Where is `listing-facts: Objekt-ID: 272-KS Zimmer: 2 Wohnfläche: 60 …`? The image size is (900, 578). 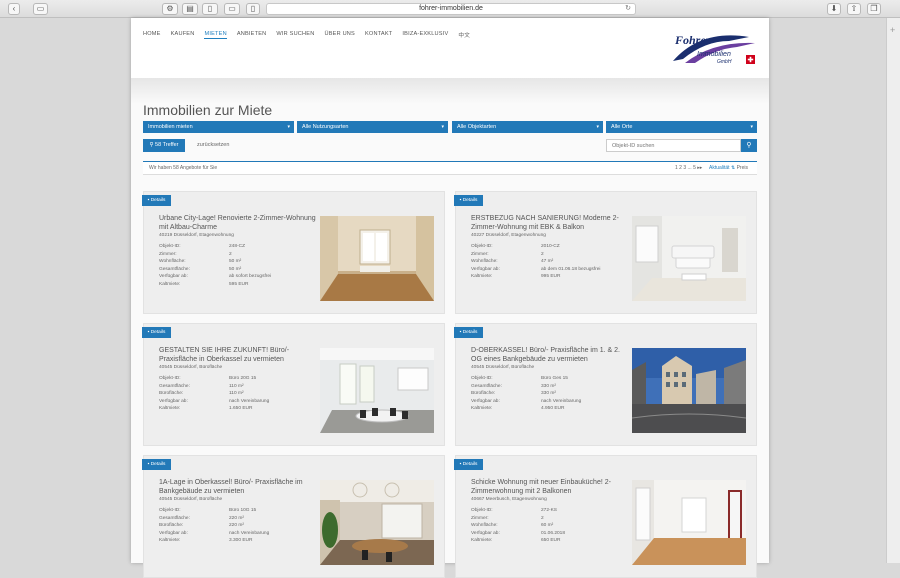 listing-facts: Objekt-ID: 272-KS Zimmer: 2 Wohnfläche: 60 … is located at coordinates (551, 526).